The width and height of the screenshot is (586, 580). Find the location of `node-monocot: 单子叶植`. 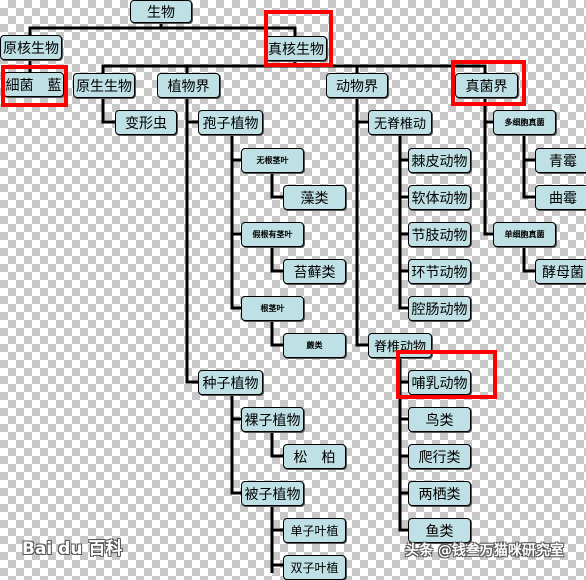

node-monocot: 单子叶植 is located at coordinates (314, 530).